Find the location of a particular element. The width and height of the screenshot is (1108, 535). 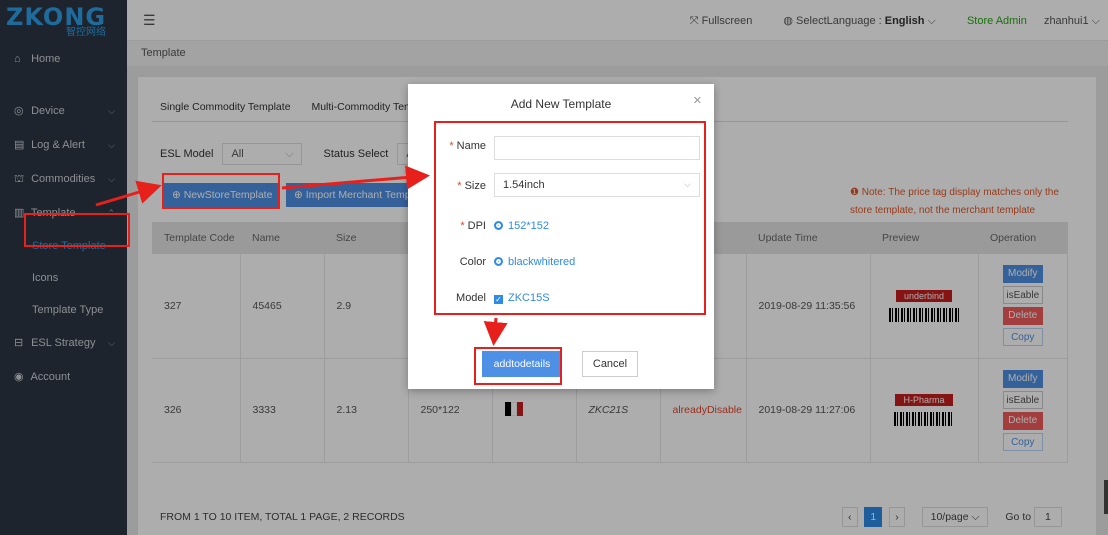

annotation-arrows is located at coordinates (301, 255).